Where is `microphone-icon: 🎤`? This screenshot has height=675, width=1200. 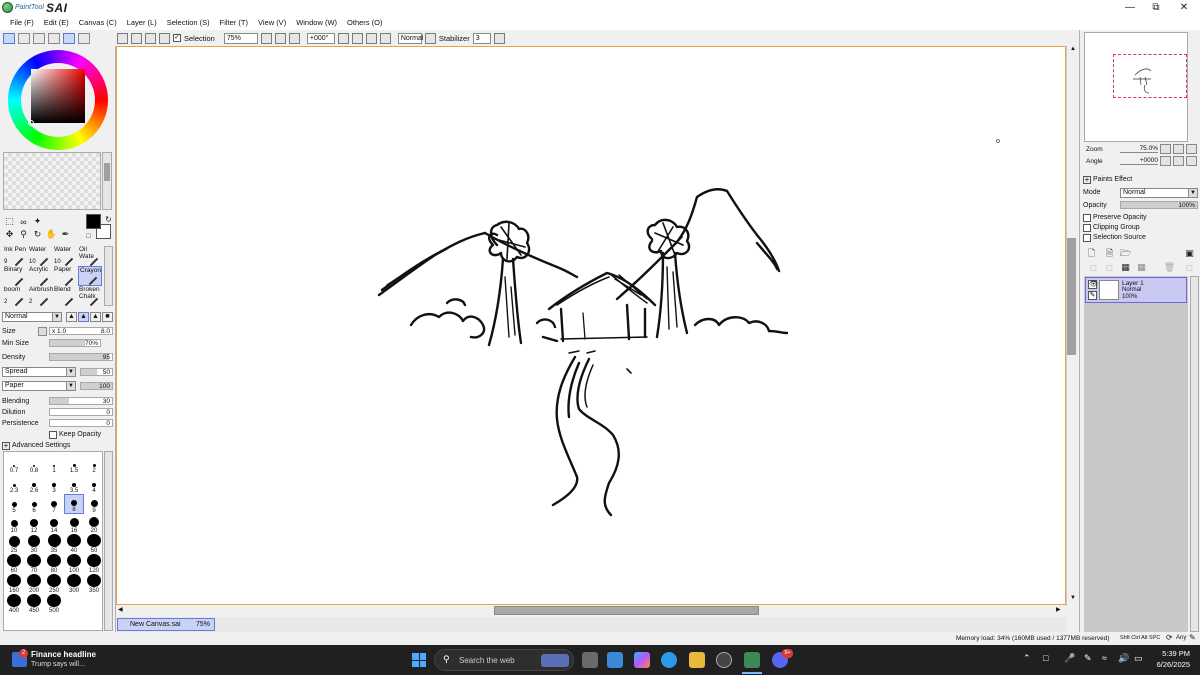
microphone-icon: 🎤 is located at coordinates (1069, 658).